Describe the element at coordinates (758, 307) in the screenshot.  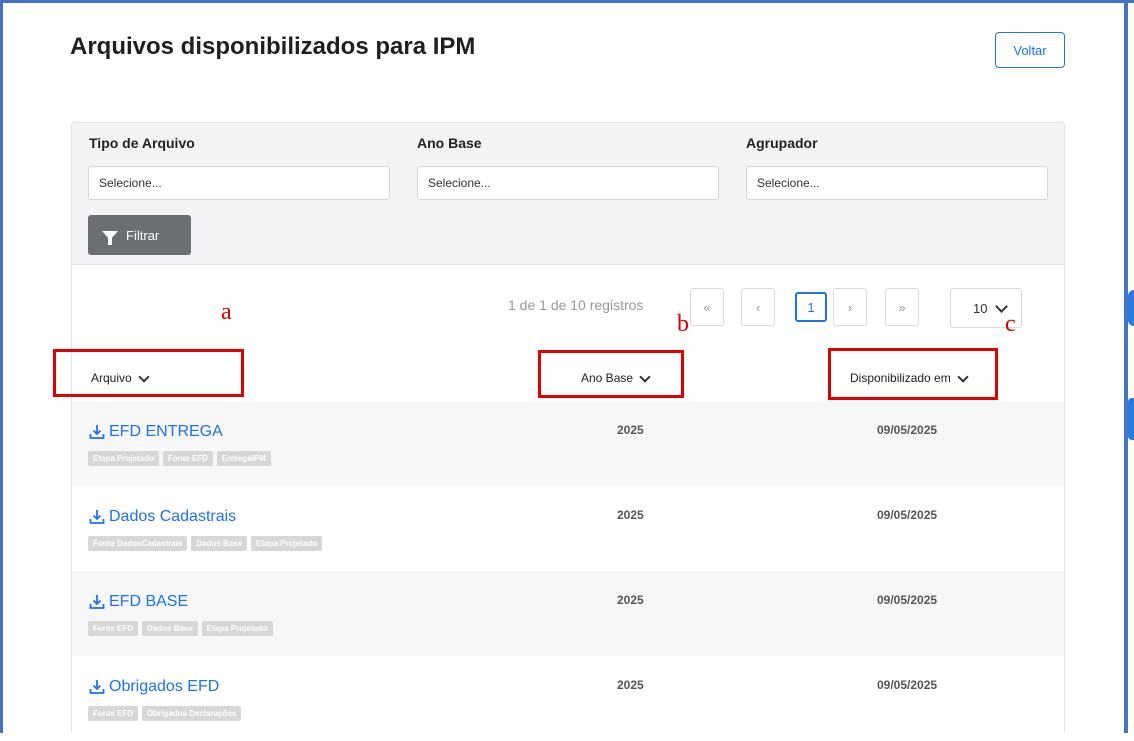
I see `page-prev-button: ‹` at that location.